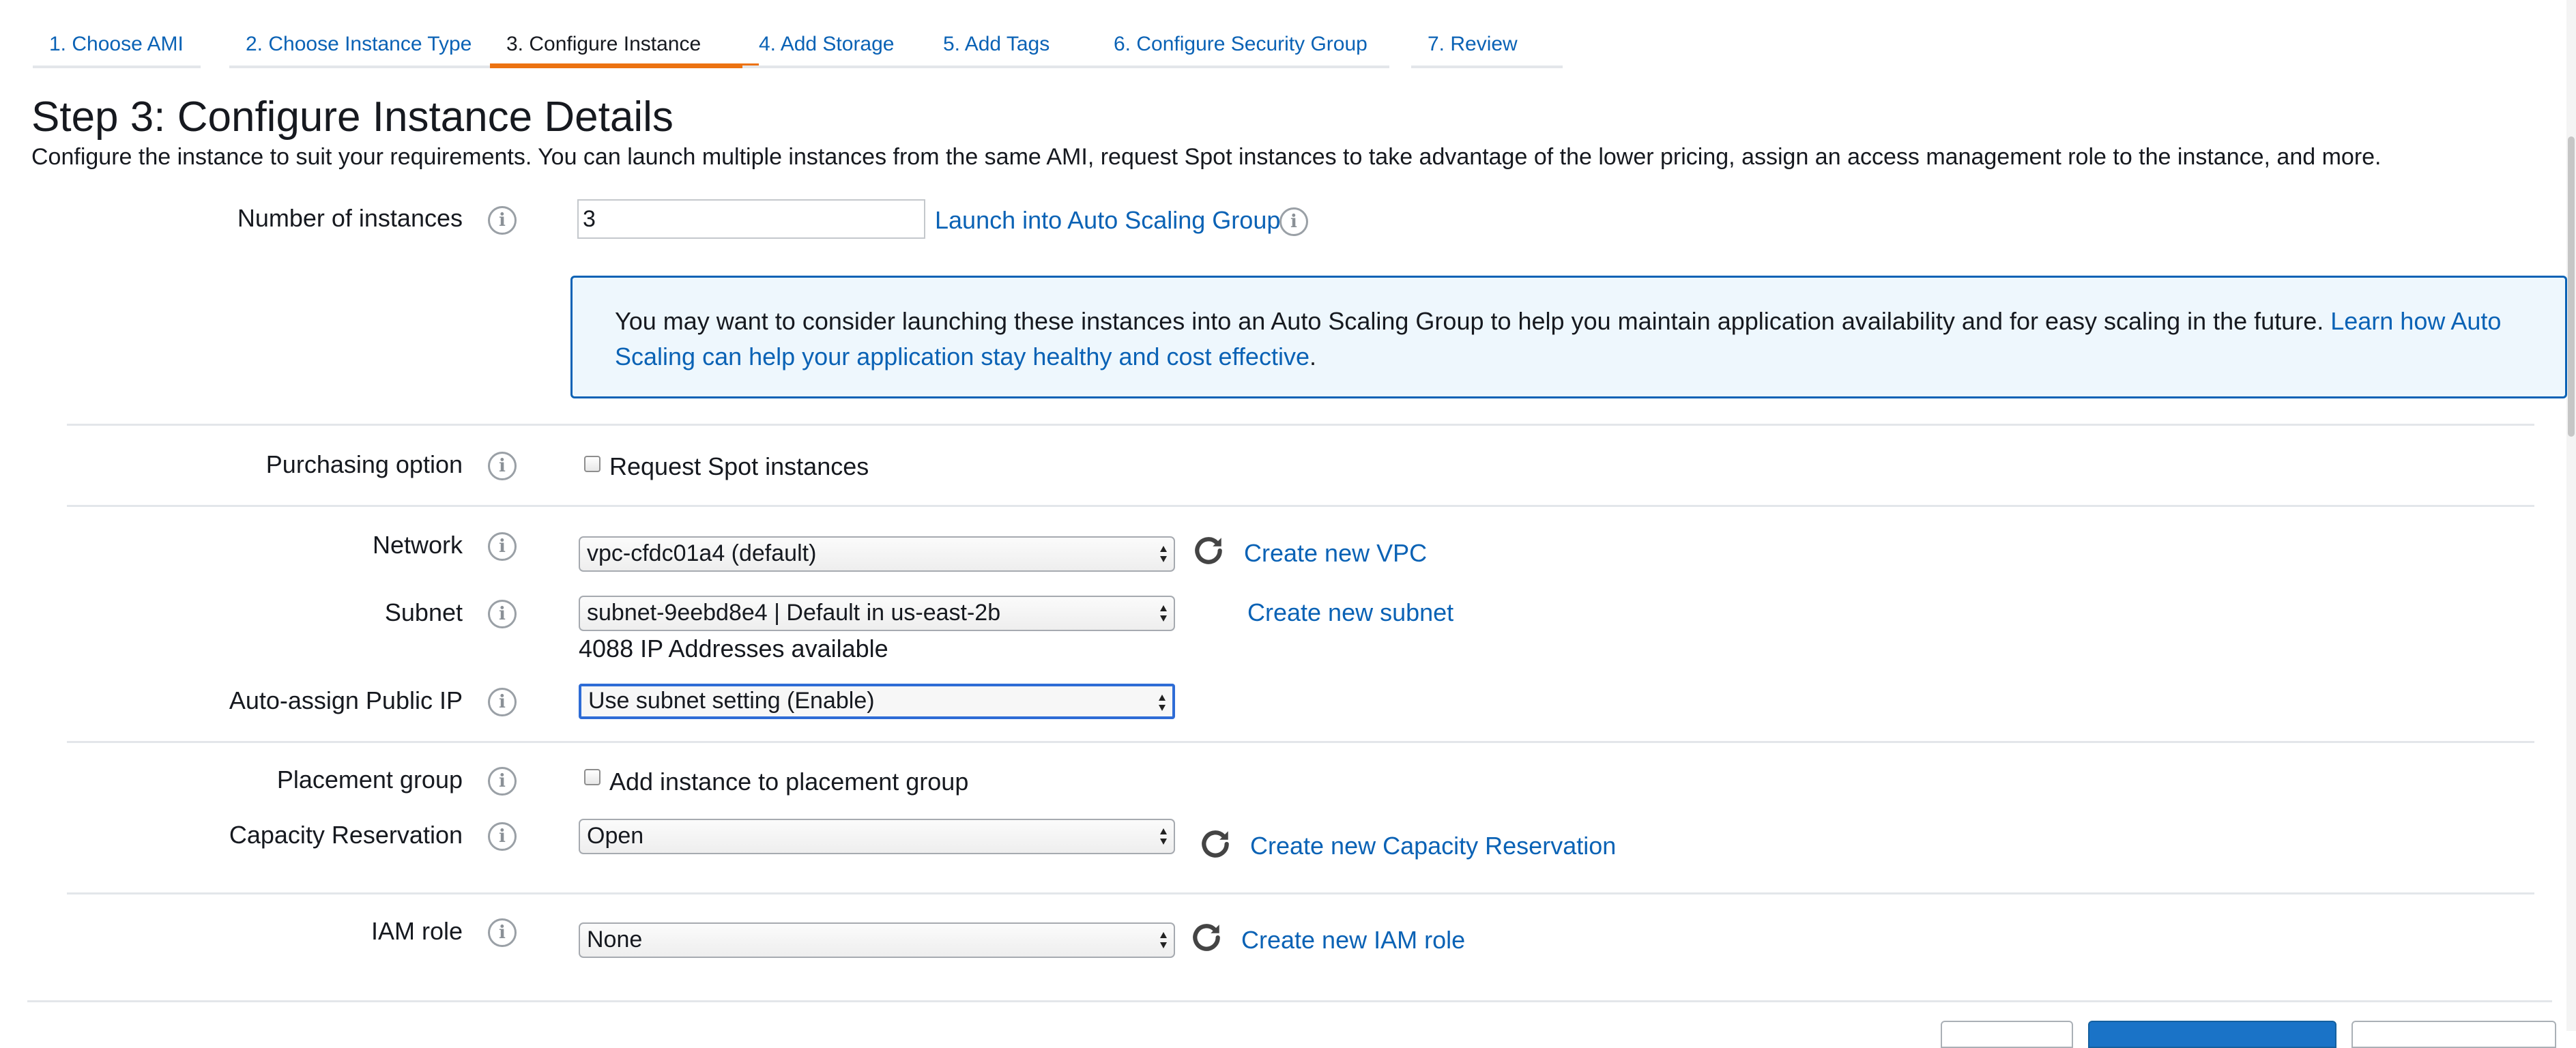 This screenshot has width=2576, height=1048. I want to click on tab-add-storage: 4. Add Storage, so click(843, 34).